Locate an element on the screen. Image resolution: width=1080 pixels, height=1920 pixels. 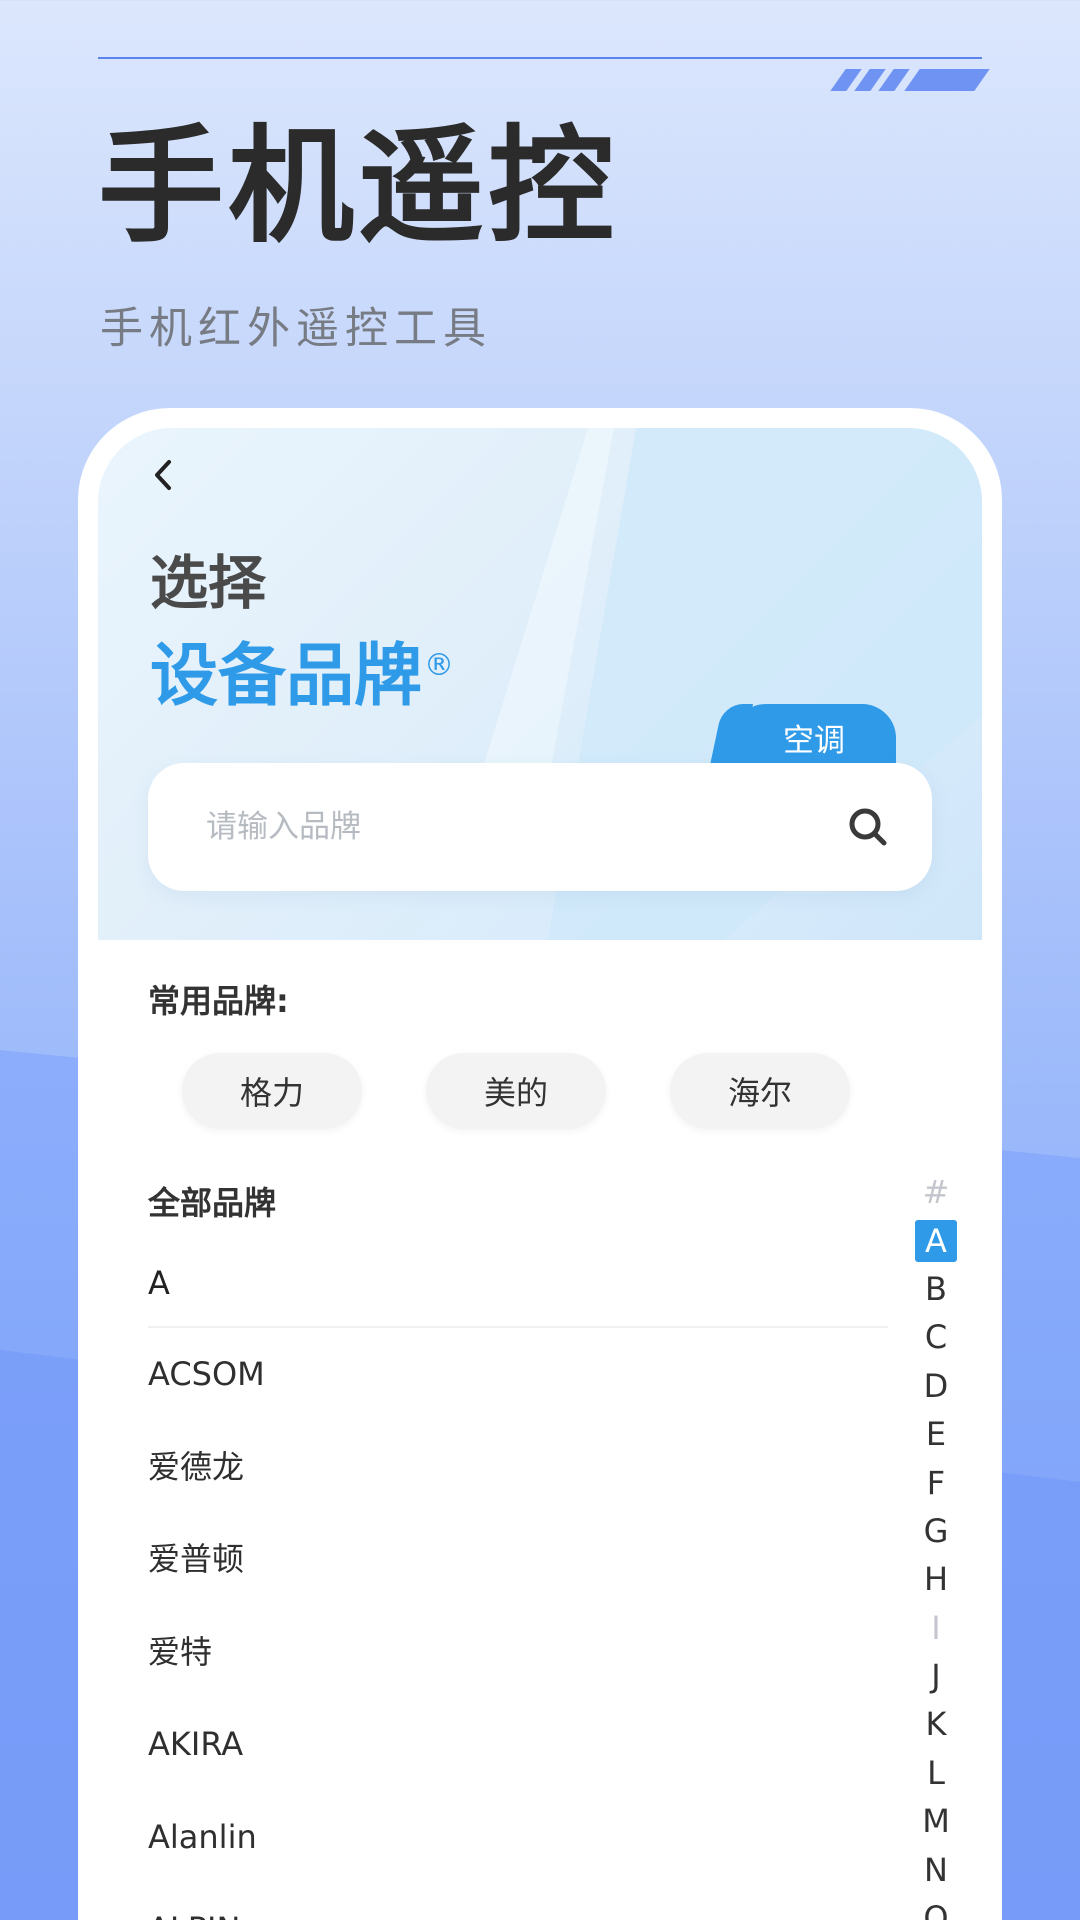
index-letter-text: J is located at coordinates (936, 1676).